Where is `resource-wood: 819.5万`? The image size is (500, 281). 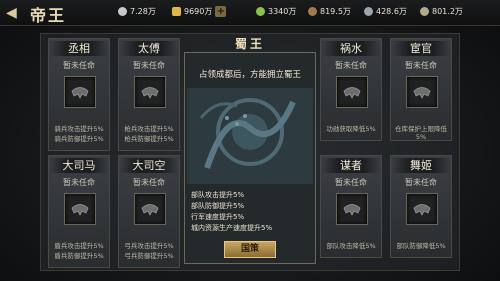 resource-wood: 819.5万 is located at coordinates (329, 11).